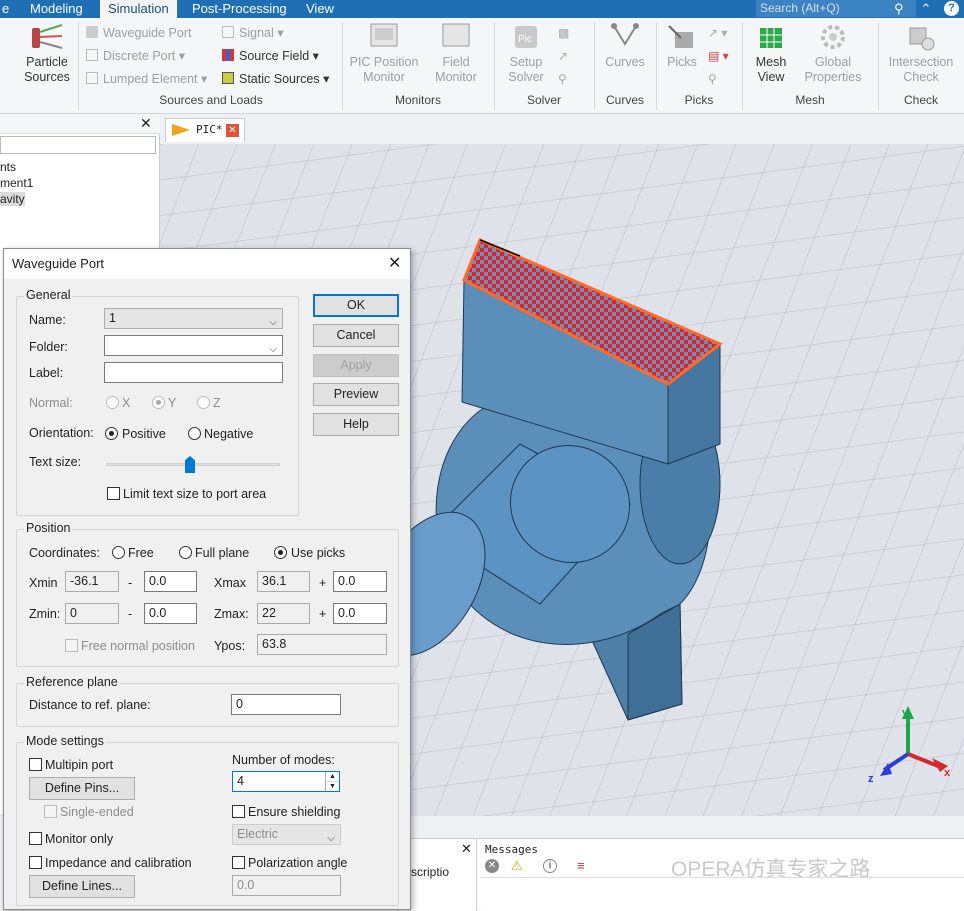  What do you see at coordinates (384, 53) in the screenshot?
I see `pic-position-monitor-button: PIC Position Monitor` at bounding box center [384, 53].